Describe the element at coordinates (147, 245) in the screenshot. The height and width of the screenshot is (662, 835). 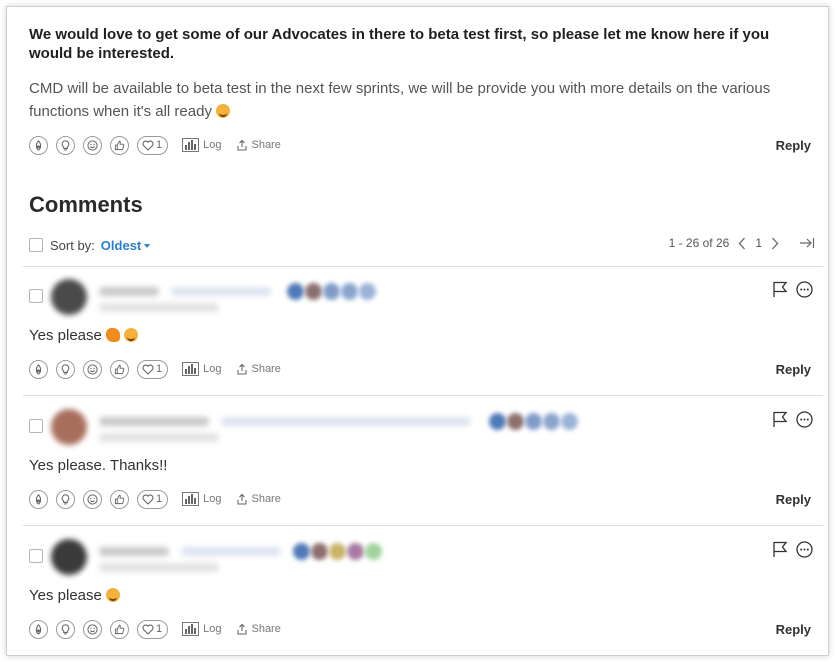
I see `chevron-down-icon` at that location.